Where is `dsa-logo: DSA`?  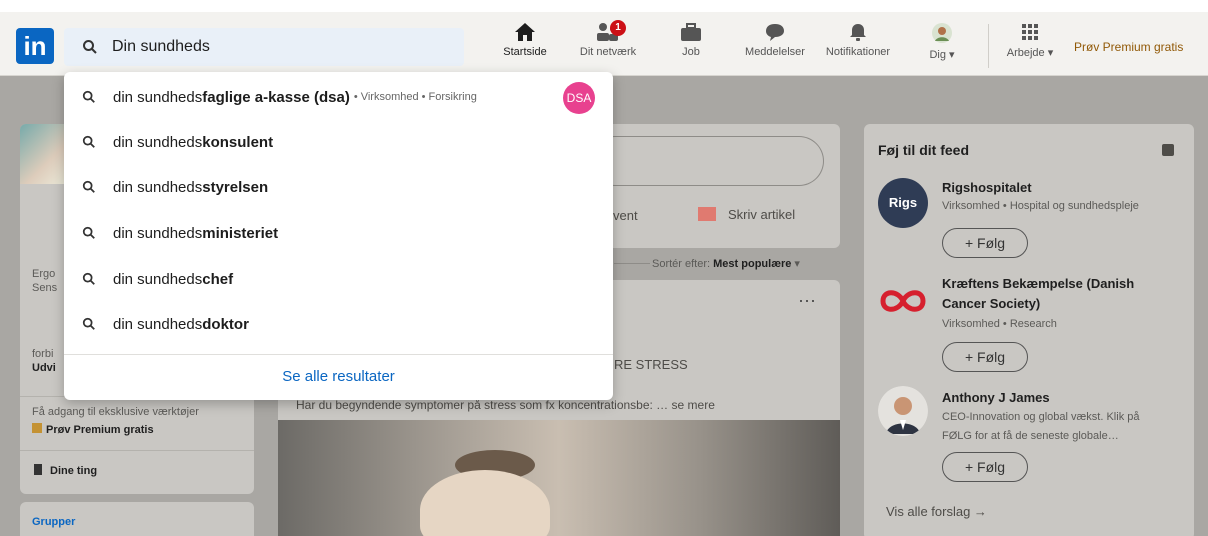 dsa-logo: DSA is located at coordinates (579, 98).